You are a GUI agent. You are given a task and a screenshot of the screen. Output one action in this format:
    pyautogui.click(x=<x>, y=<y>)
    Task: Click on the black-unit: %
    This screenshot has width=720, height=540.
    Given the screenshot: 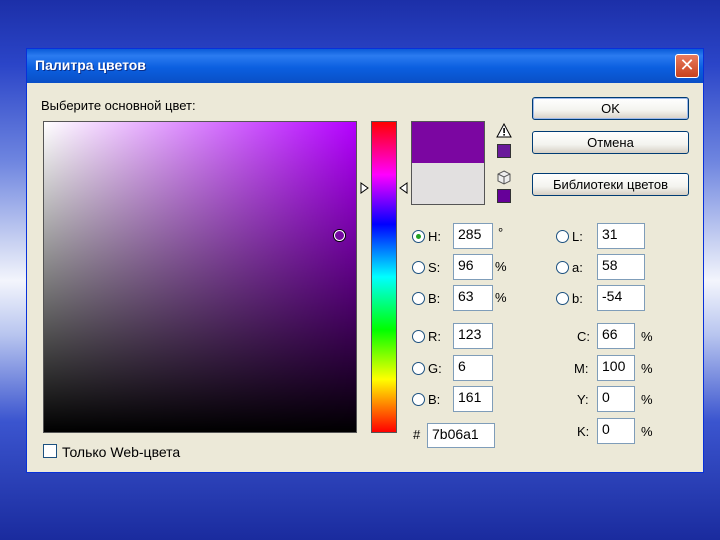 What is the action you would take?
    pyautogui.click(x=647, y=431)
    